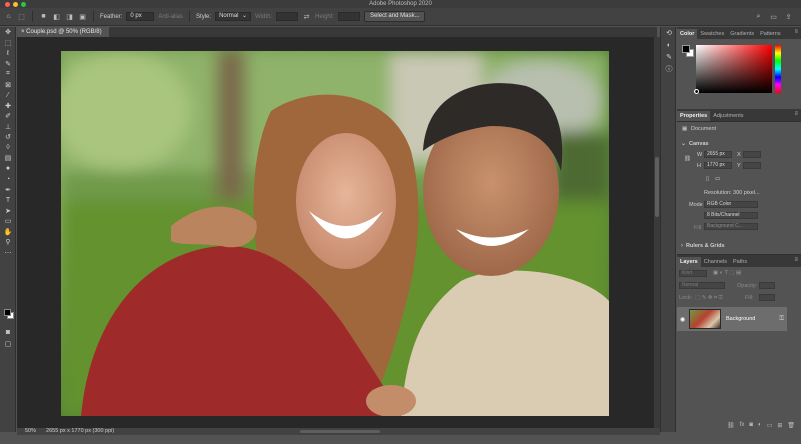 This screenshot has width=801, height=444. Describe the element at coordinates (140, 16) in the screenshot. I see `feather-input: 0 px` at that location.